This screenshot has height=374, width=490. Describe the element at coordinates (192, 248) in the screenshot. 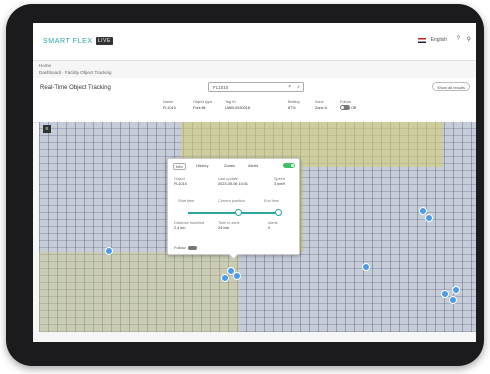

I see `popup-follow-toggle` at that location.